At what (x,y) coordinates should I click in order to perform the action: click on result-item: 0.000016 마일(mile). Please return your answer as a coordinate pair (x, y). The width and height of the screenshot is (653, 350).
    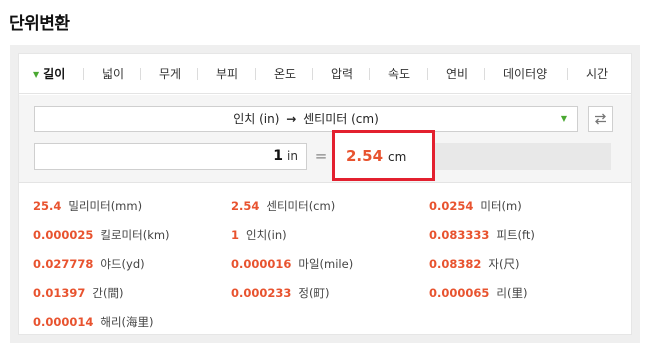
    Looking at the image, I should click on (292, 264).